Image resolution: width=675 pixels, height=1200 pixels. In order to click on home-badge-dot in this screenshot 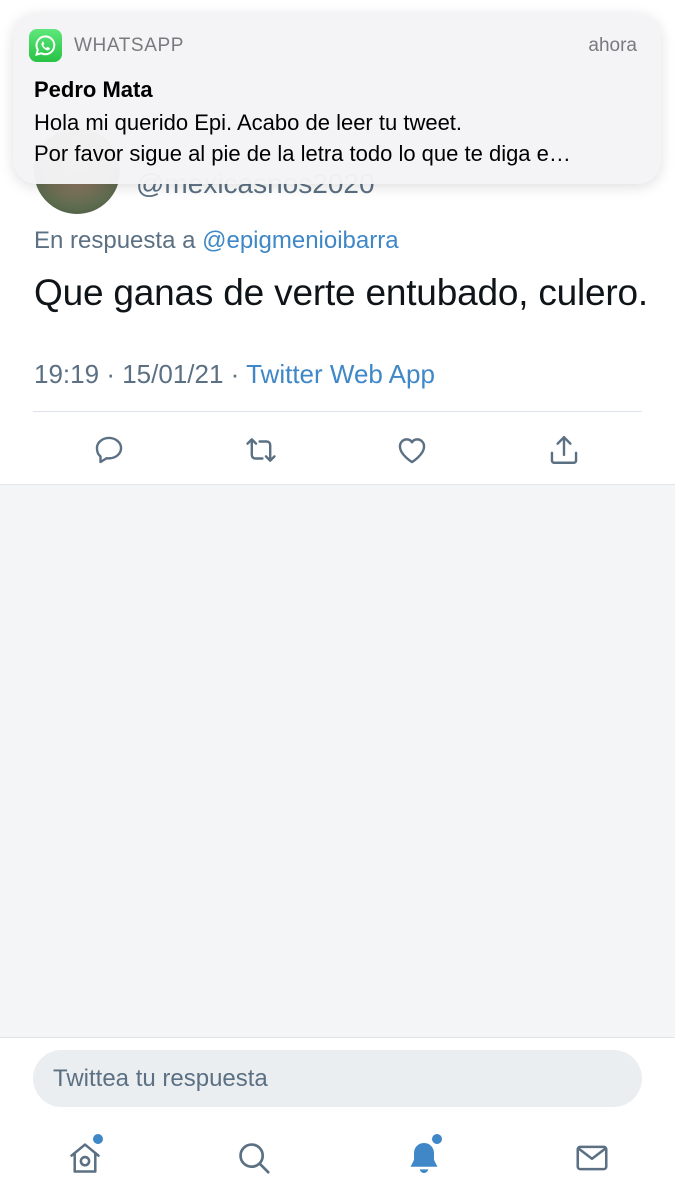, I will do `click(98, 1139)`.